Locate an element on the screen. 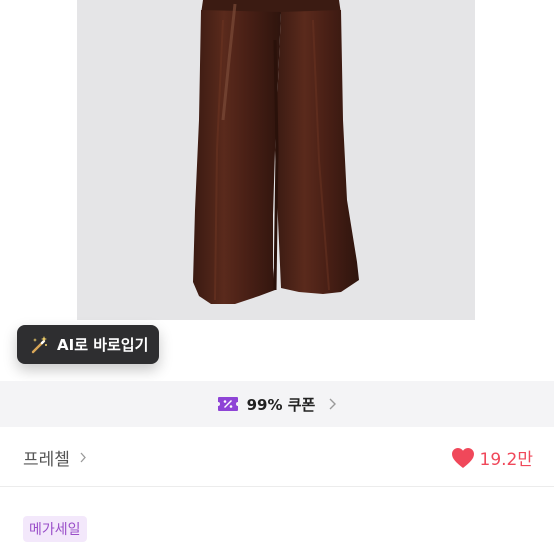 The height and width of the screenshot is (554, 554). coupon-label: 99% 쿠폰 is located at coordinates (281, 404).